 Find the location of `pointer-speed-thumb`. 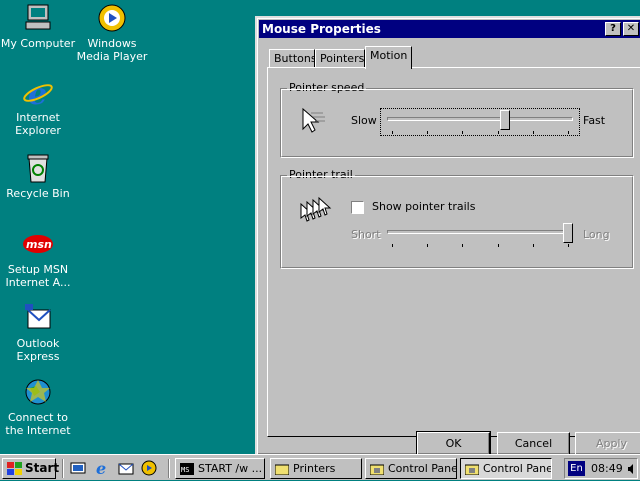

pointer-speed-thumb is located at coordinates (504, 120).